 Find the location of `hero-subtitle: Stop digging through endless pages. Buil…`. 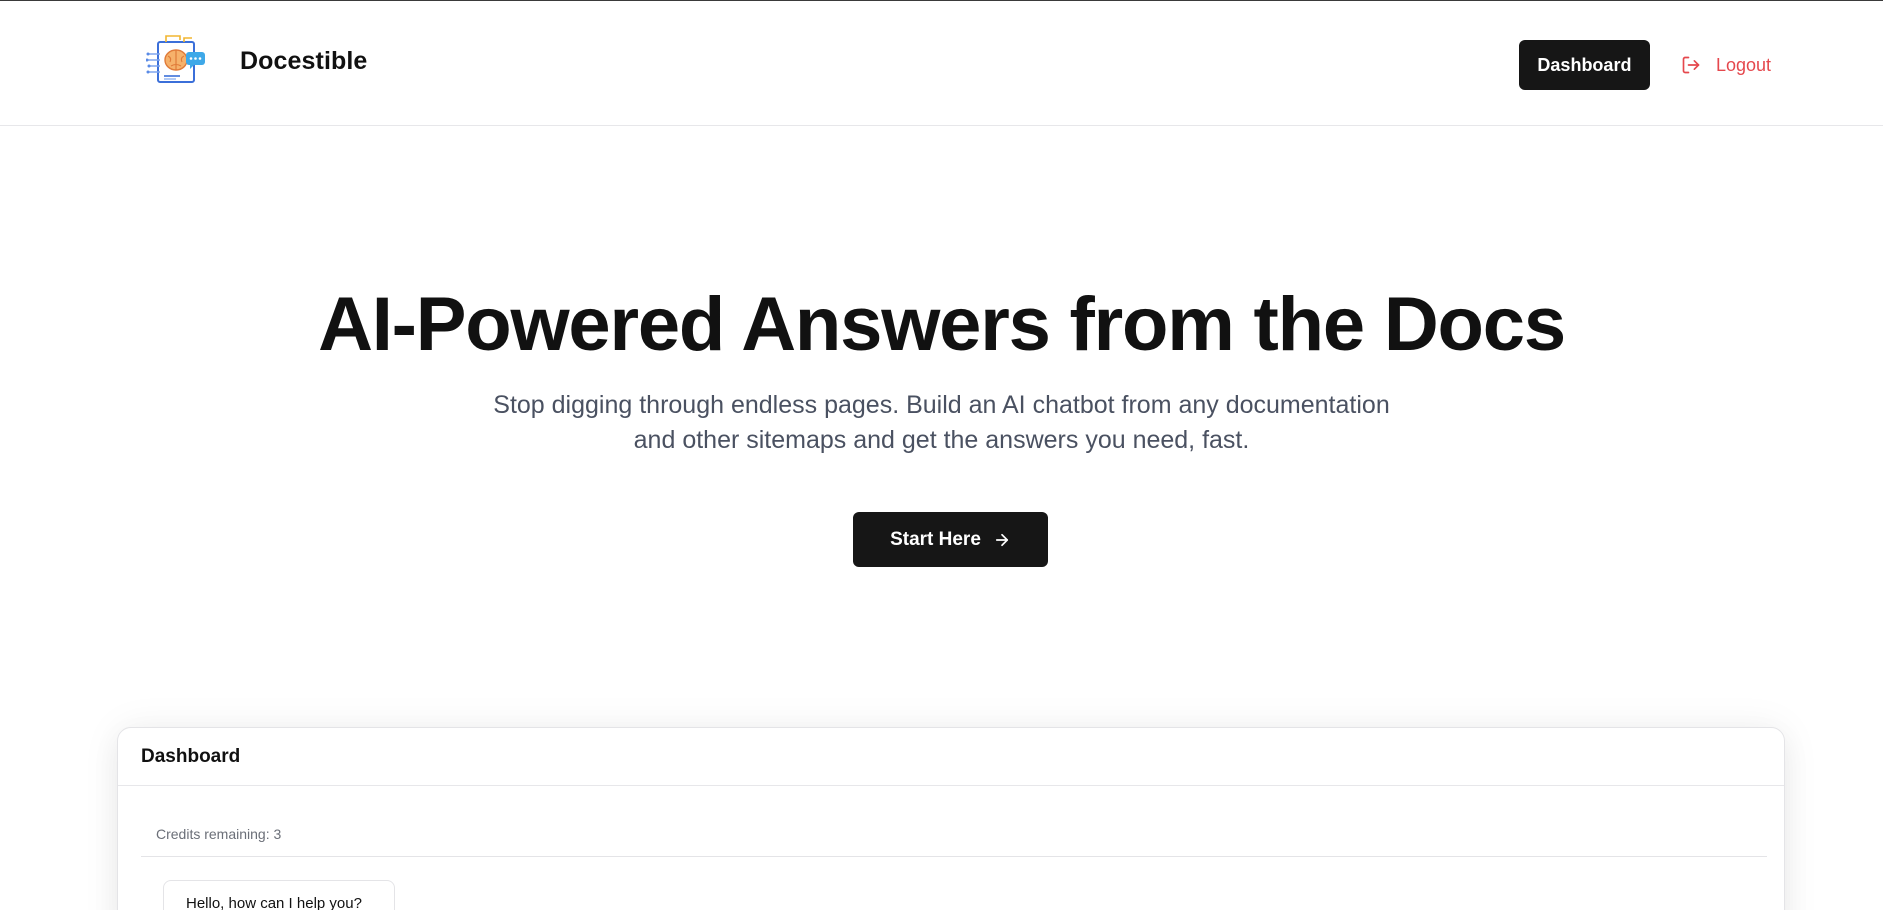

hero-subtitle: Stop digging through endless pages. Buil… is located at coordinates (941, 422).